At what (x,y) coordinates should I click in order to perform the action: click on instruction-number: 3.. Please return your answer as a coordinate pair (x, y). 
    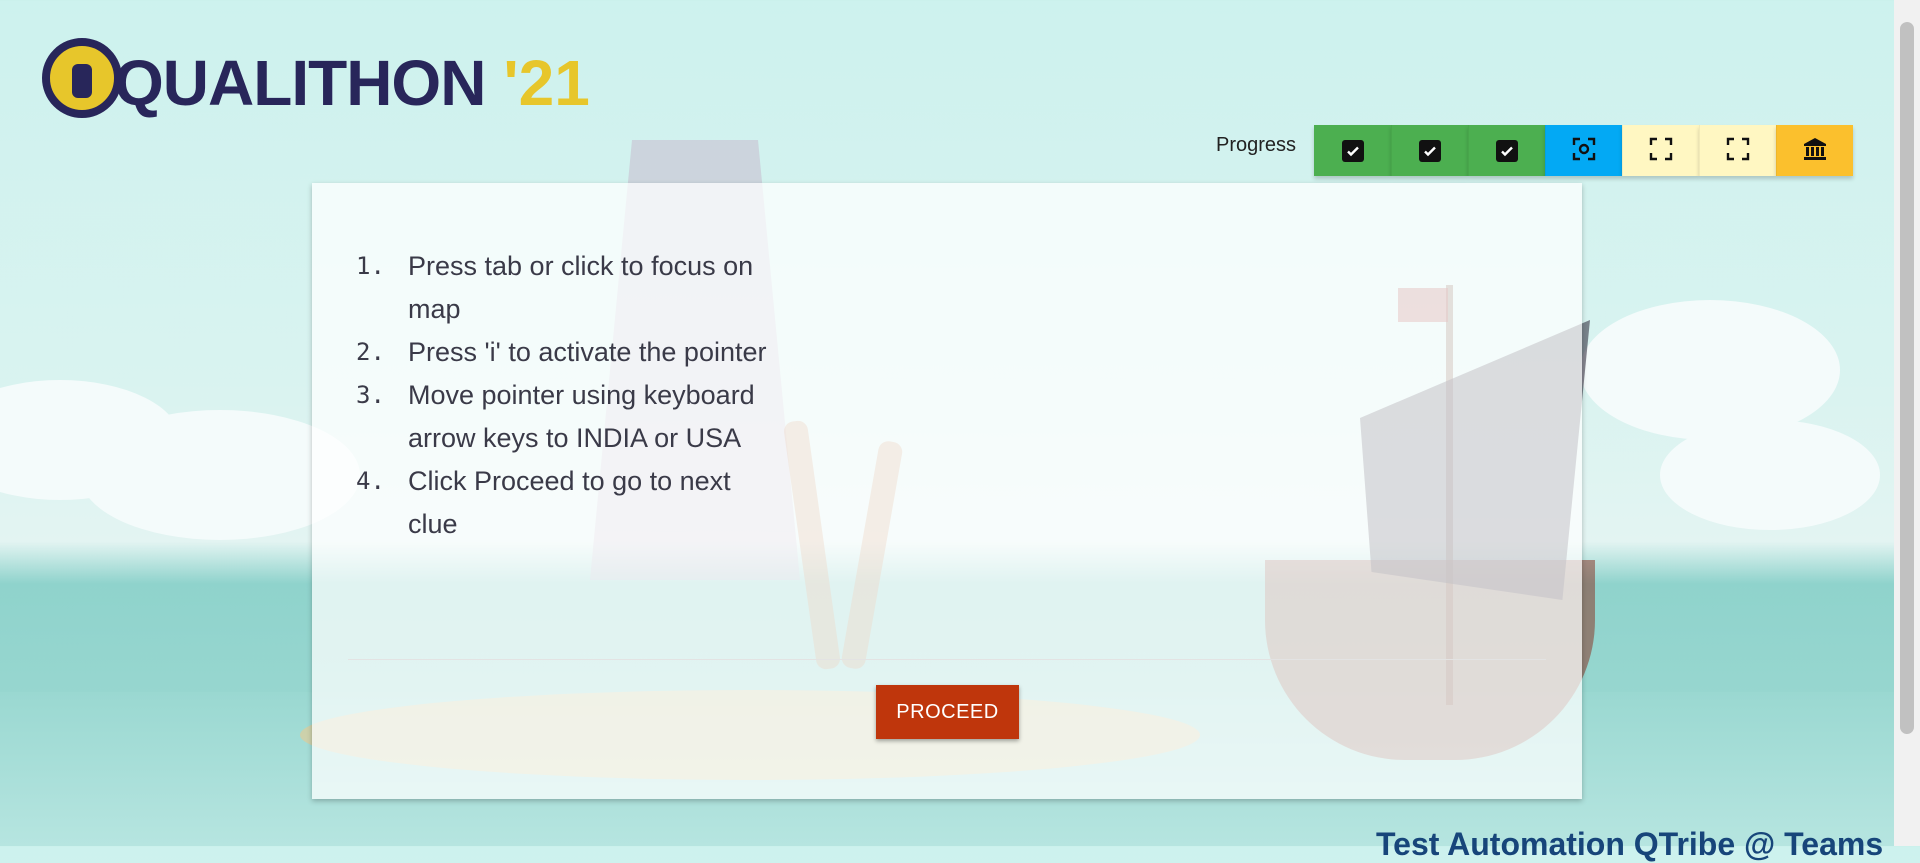
    Looking at the image, I should click on (370, 395).